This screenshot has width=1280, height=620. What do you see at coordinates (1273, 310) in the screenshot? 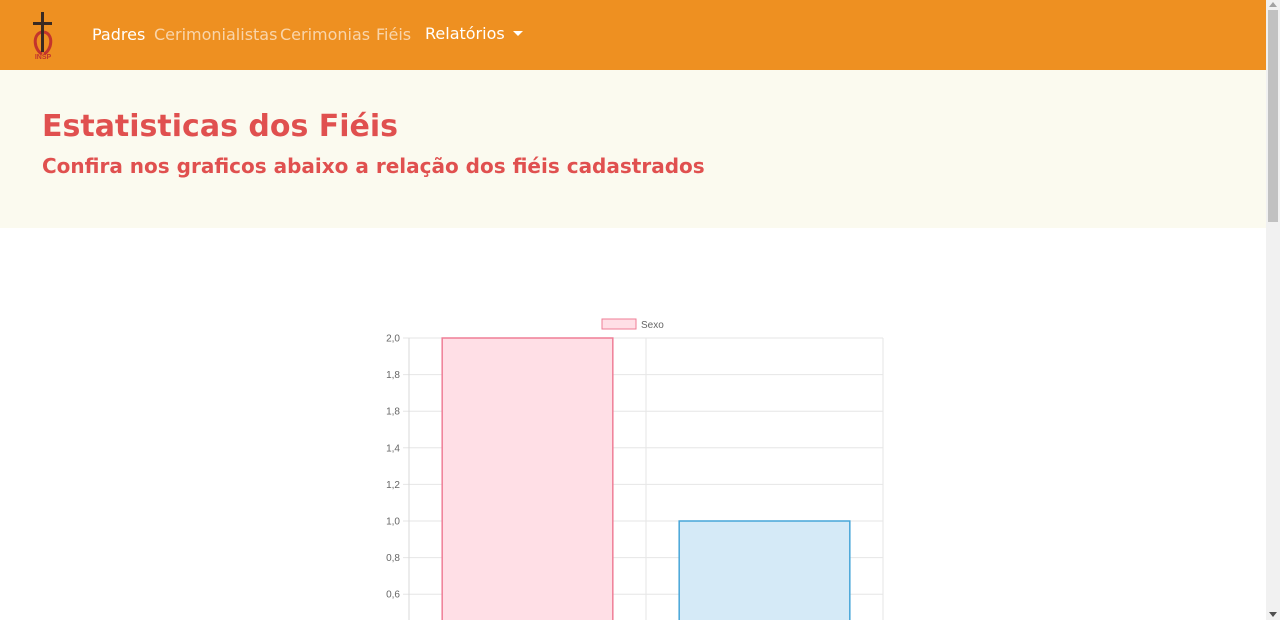
I see `scrollbar` at bounding box center [1273, 310].